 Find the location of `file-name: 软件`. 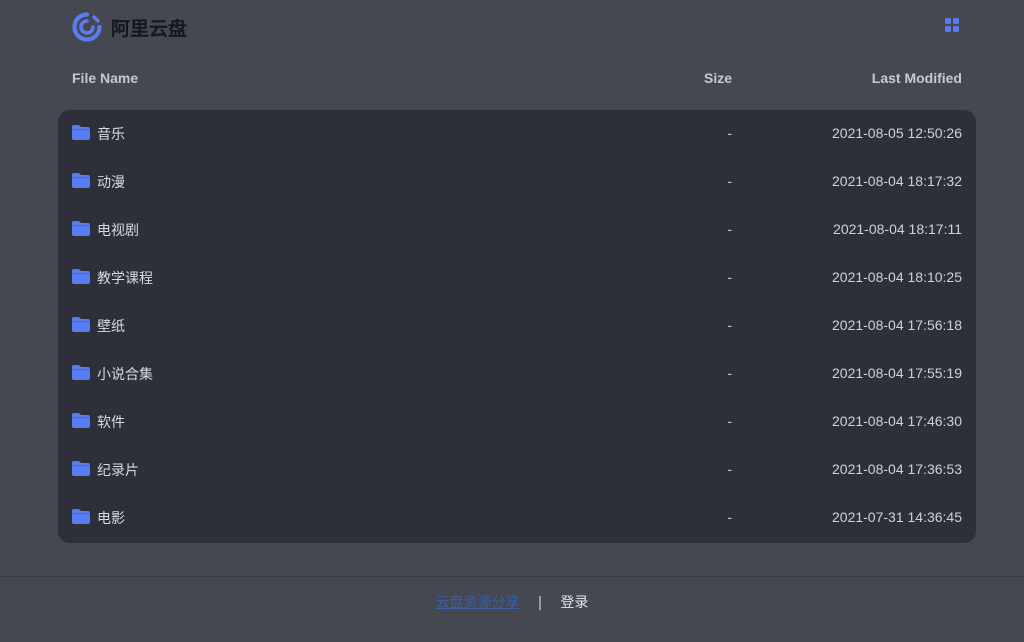

file-name: 软件 is located at coordinates (111, 423).